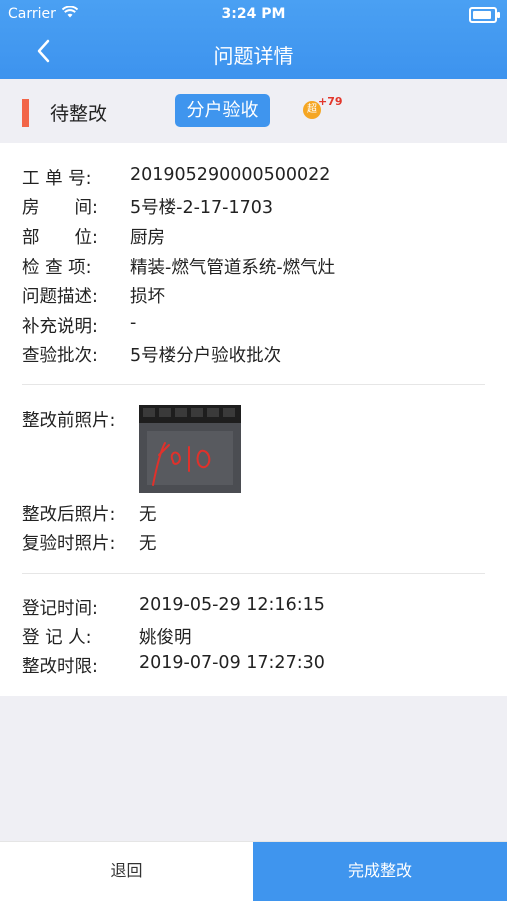 The width and height of the screenshot is (507, 901). Describe the element at coordinates (230, 175) in the screenshot. I see `detail-value: 201905290000500022` at that location.